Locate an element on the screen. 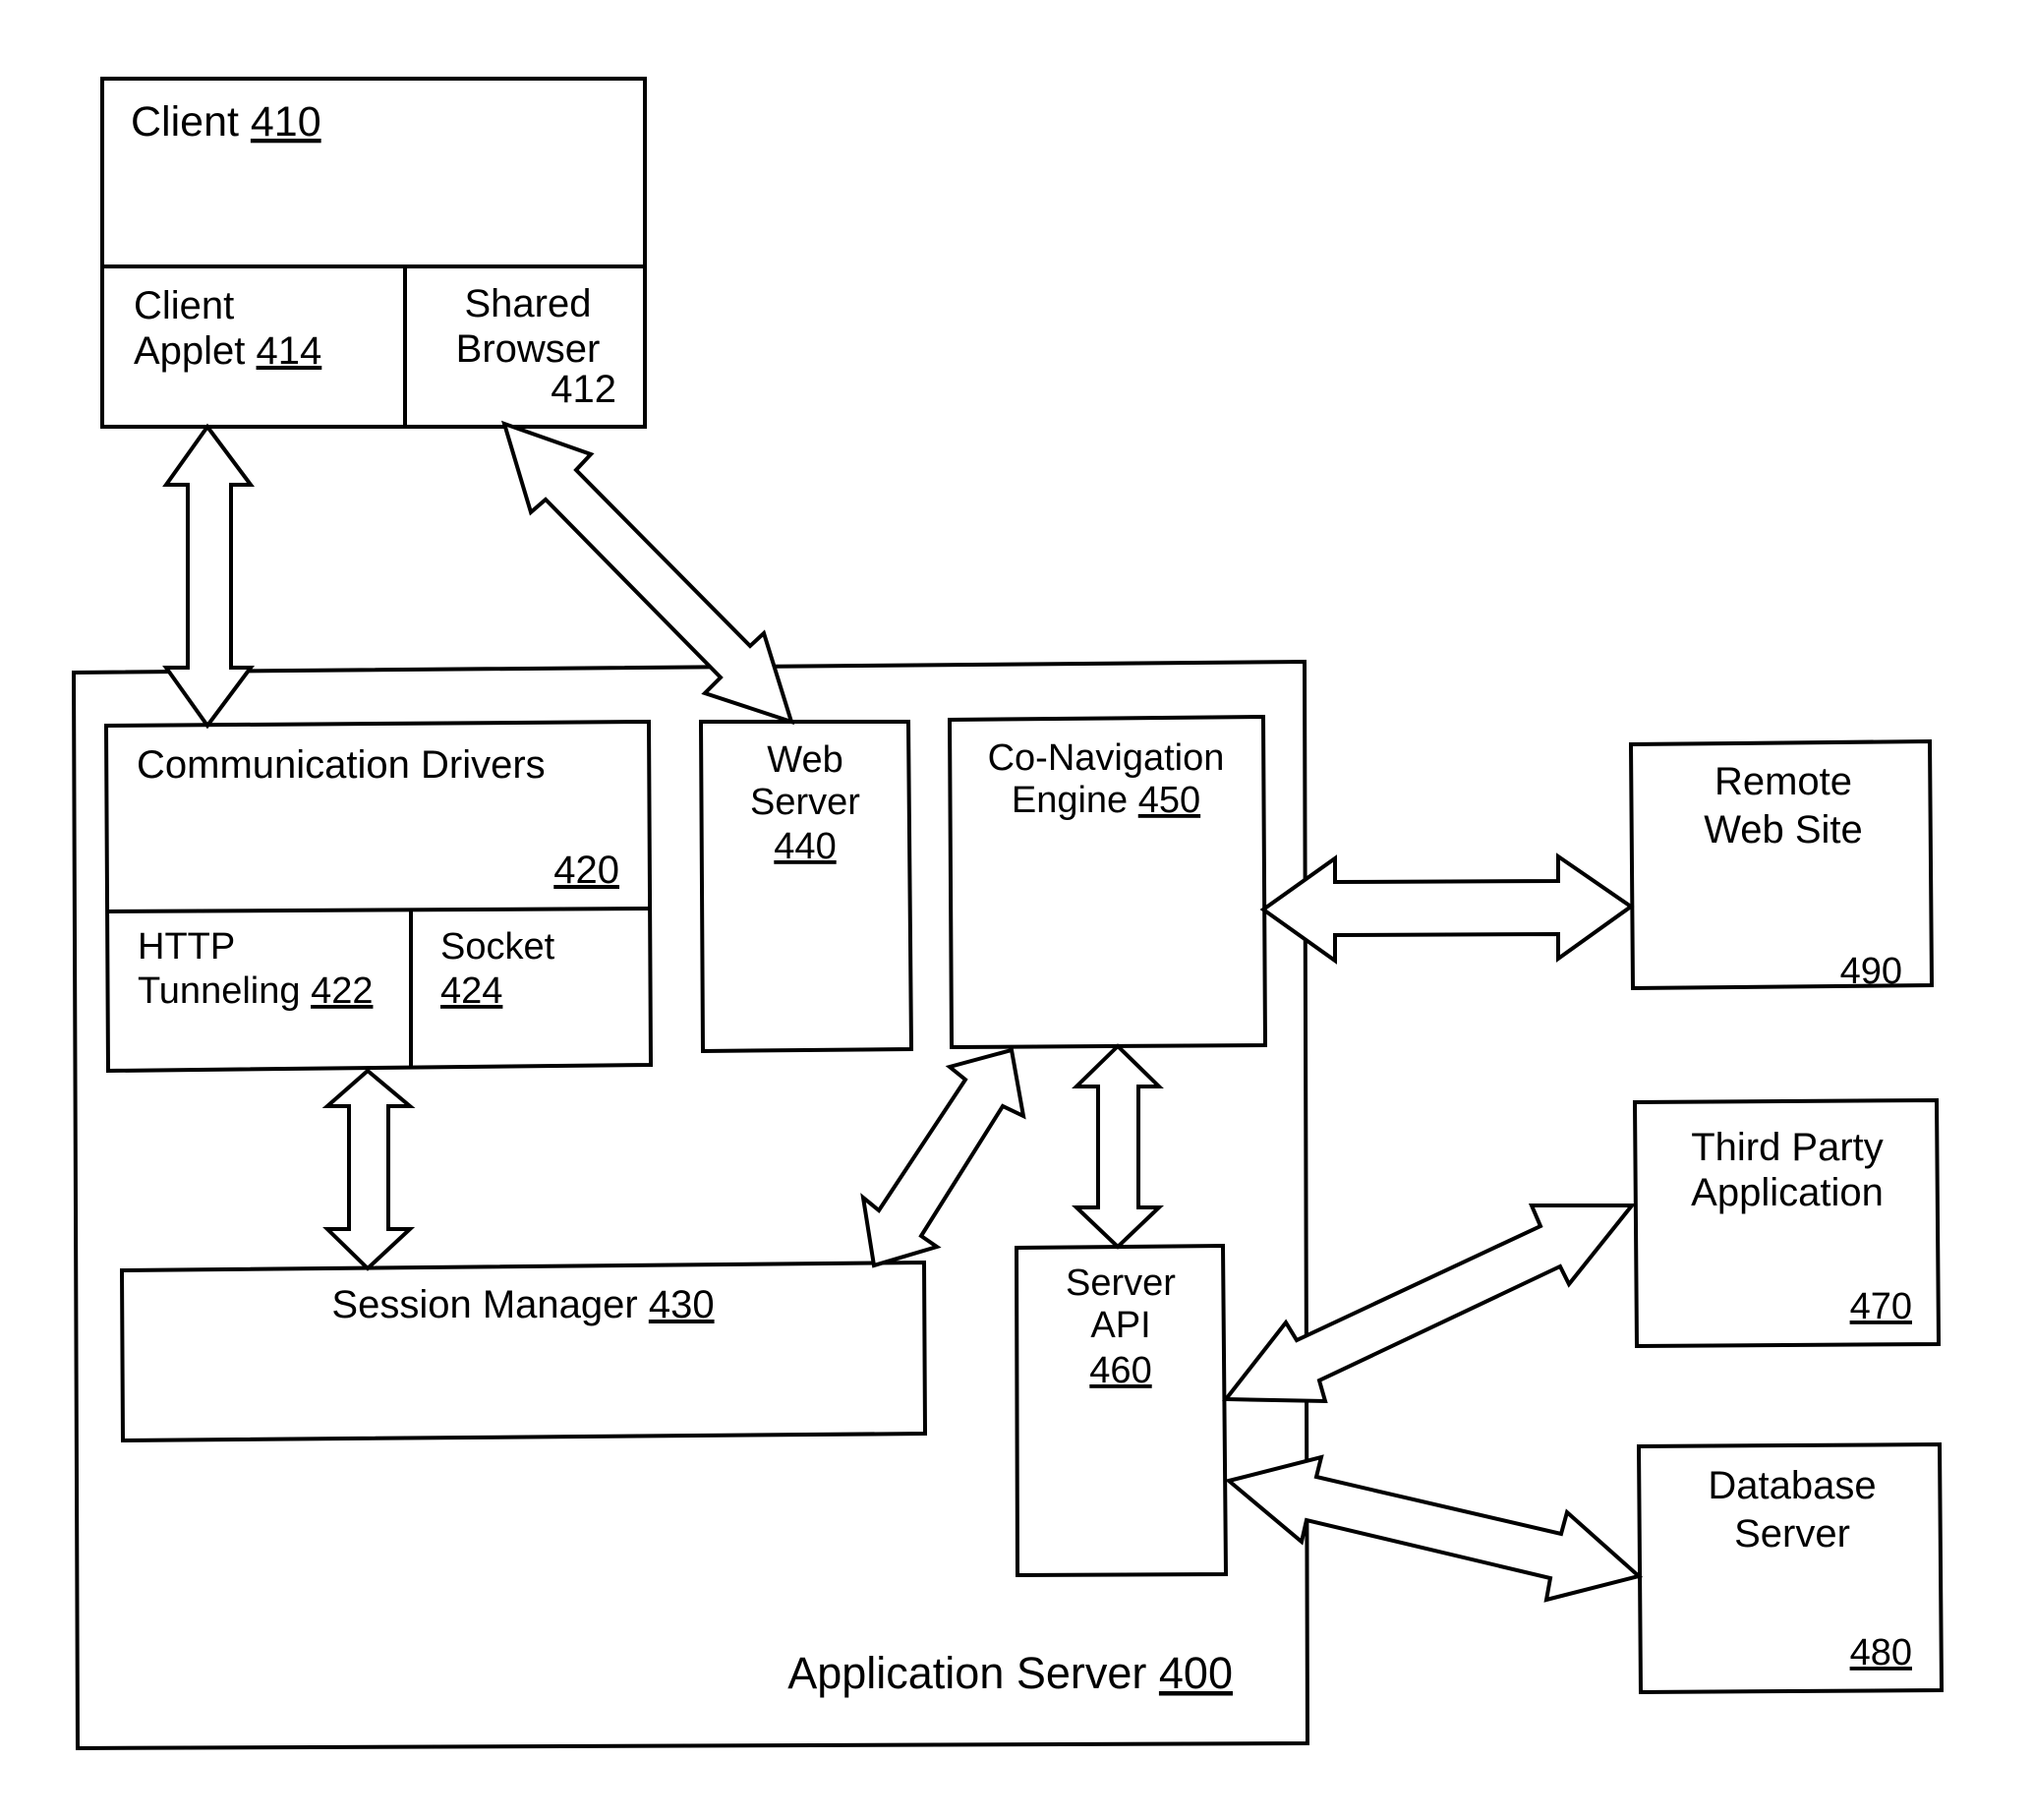 Image resolution: width=2033 pixels, height=1820 pixels. remote-web-site-label-2: Web Site is located at coordinates (1784, 829).